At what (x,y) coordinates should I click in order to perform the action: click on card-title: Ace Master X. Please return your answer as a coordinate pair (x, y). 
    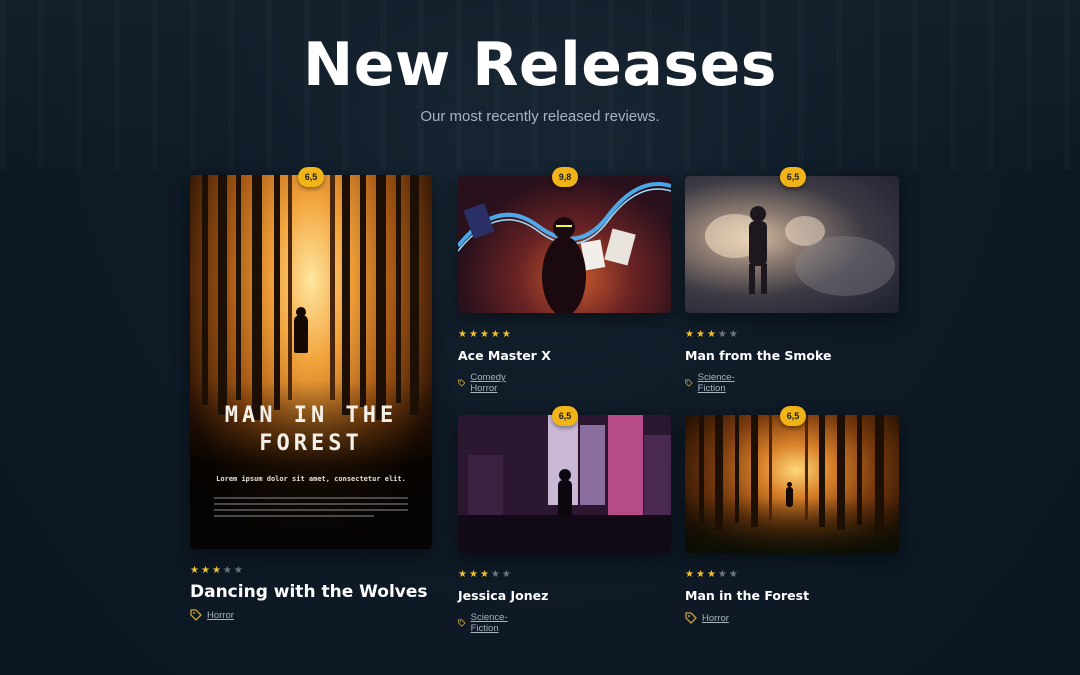
    Looking at the image, I should click on (504, 355).